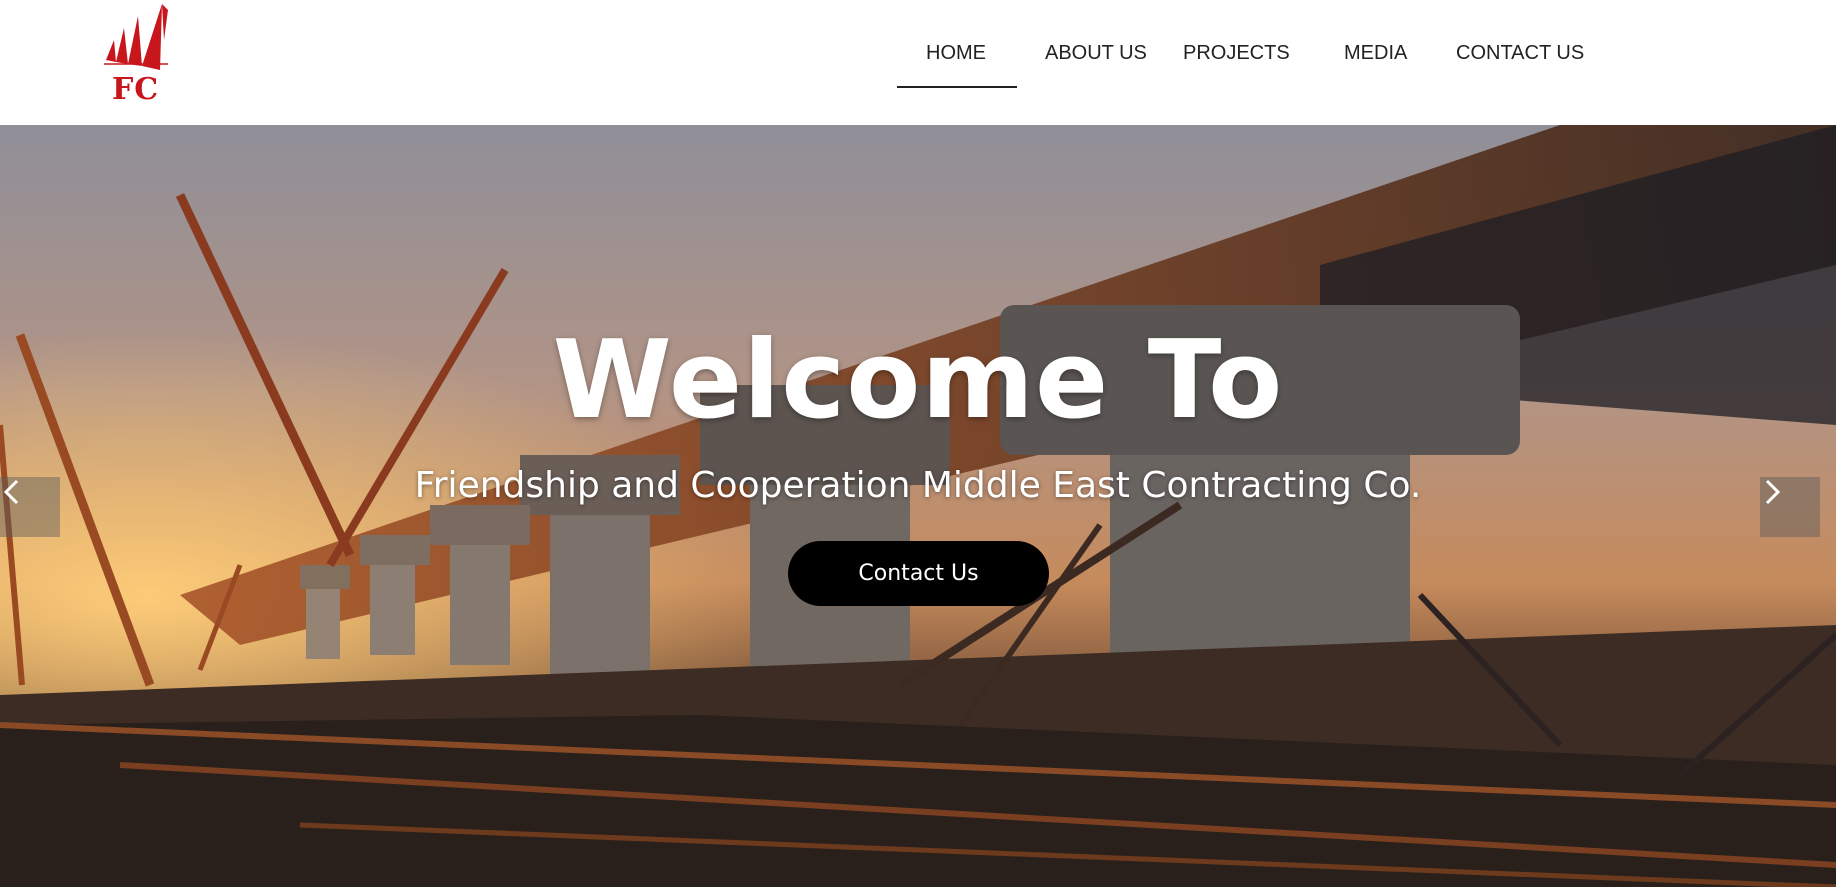 The height and width of the screenshot is (887, 1836). I want to click on nav-item-projects: PROJECTS, so click(1236, 53).